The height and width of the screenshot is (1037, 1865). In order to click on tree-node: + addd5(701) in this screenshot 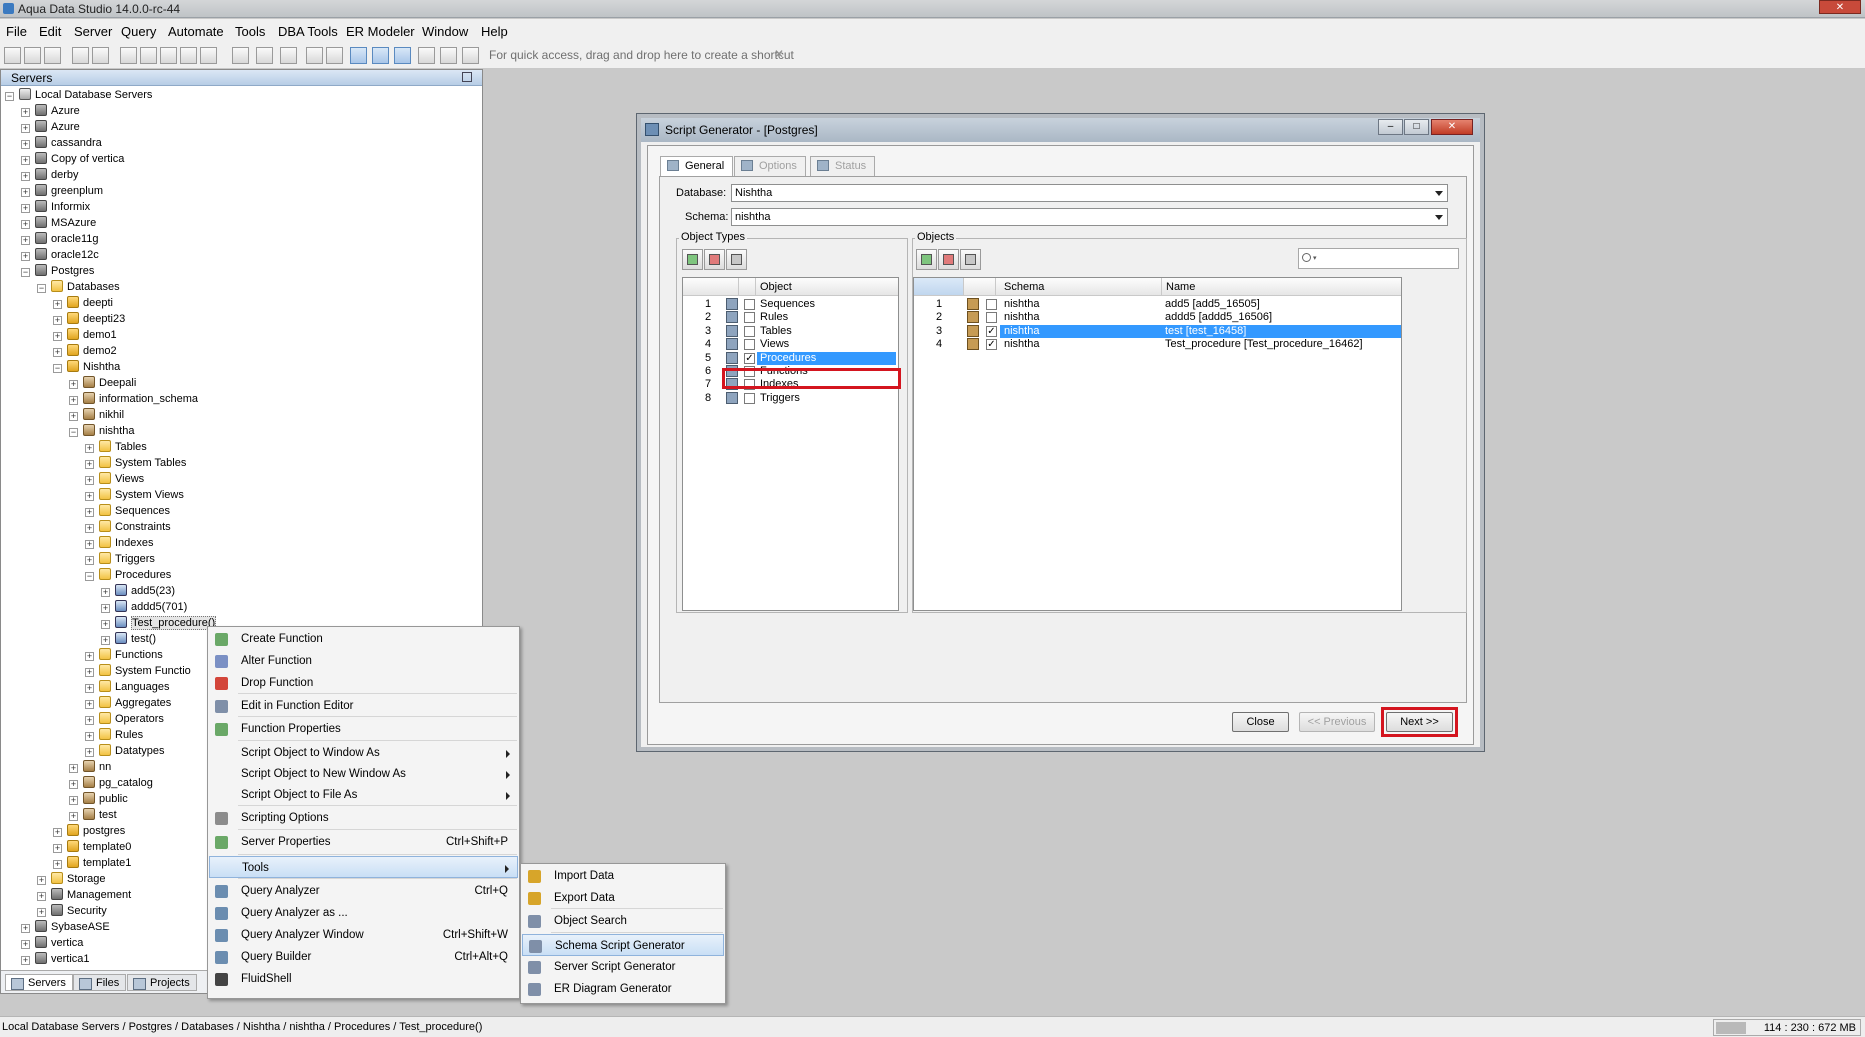, I will do `click(144, 607)`.